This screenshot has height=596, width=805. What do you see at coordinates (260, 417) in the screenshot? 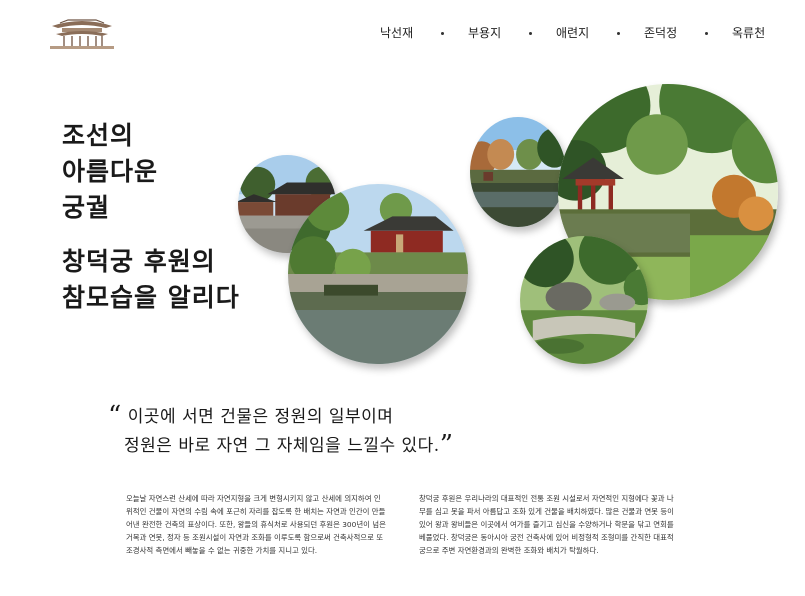
I see `quote-line: 이곳에 서면 건물은 정원의 일부이며` at bounding box center [260, 417].